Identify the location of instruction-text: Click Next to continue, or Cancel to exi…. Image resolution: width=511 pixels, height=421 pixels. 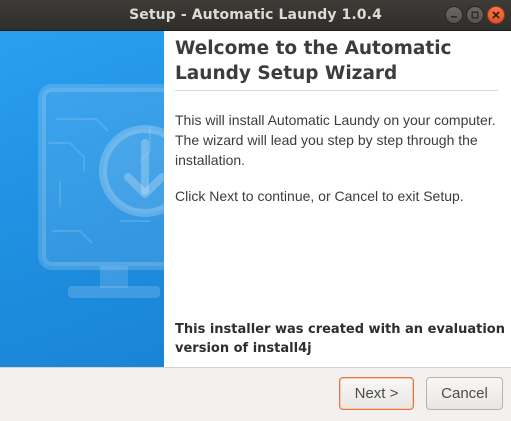
(319, 196).